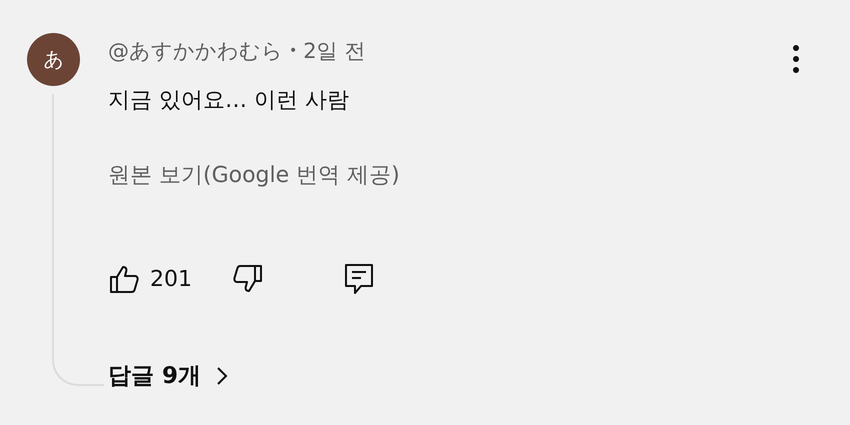 The image size is (850, 425). Describe the element at coordinates (171, 279) in the screenshot. I see `like-count: 201` at that location.